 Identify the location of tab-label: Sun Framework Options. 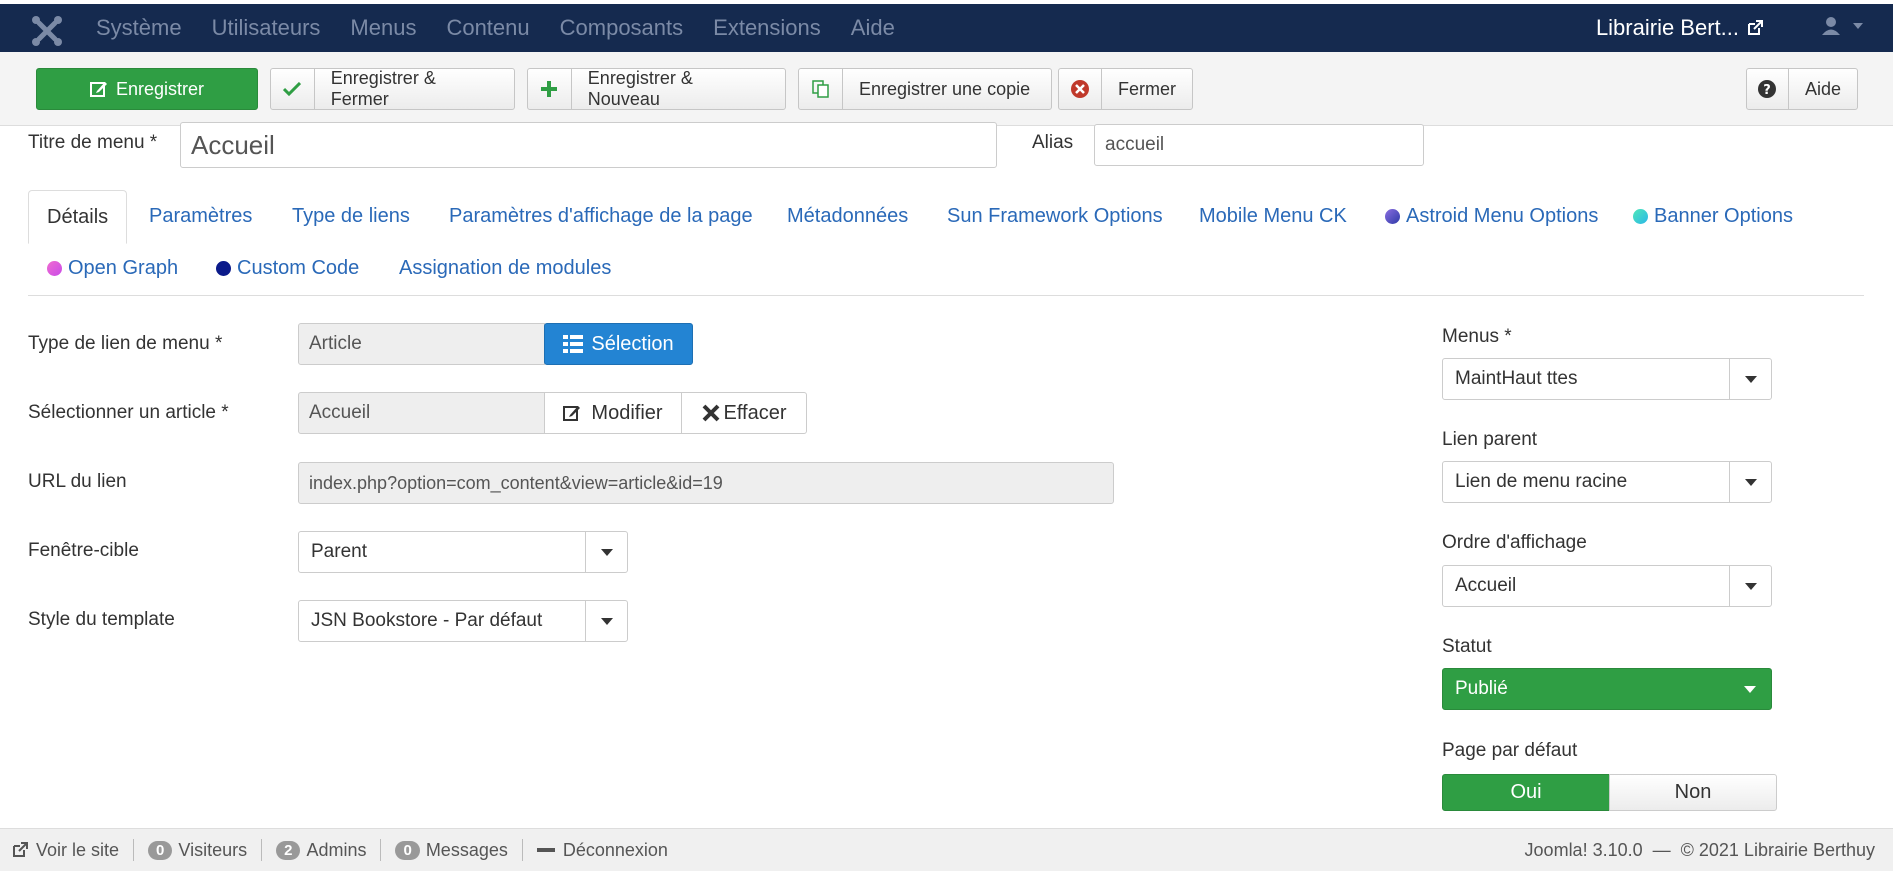
(1055, 216).